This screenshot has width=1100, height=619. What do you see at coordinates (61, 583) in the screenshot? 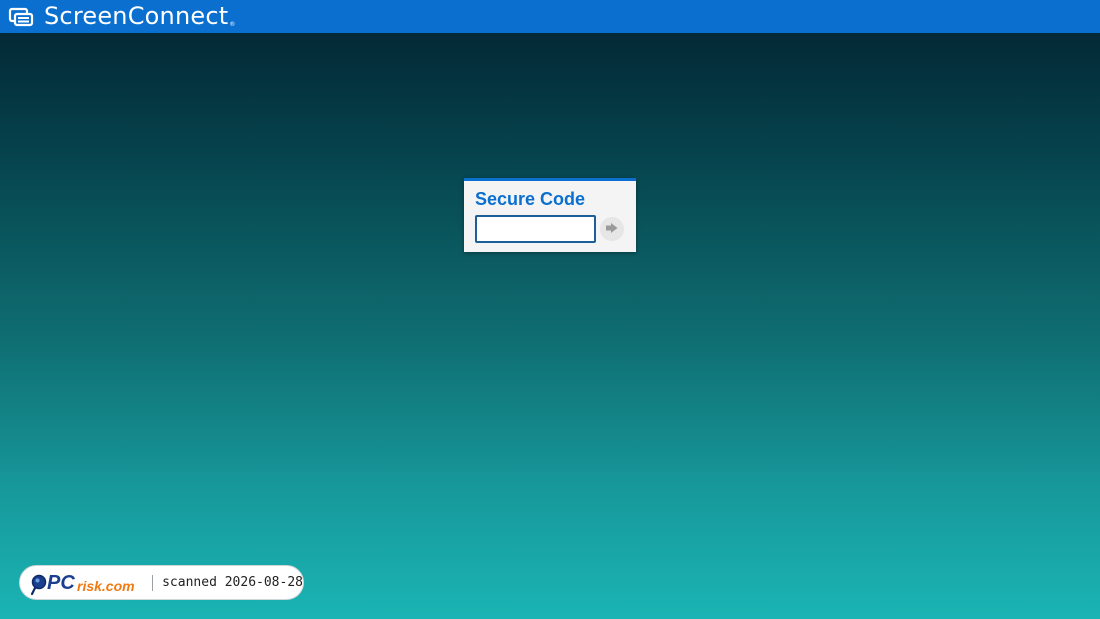
I see `svg-text: PC` at bounding box center [61, 583].